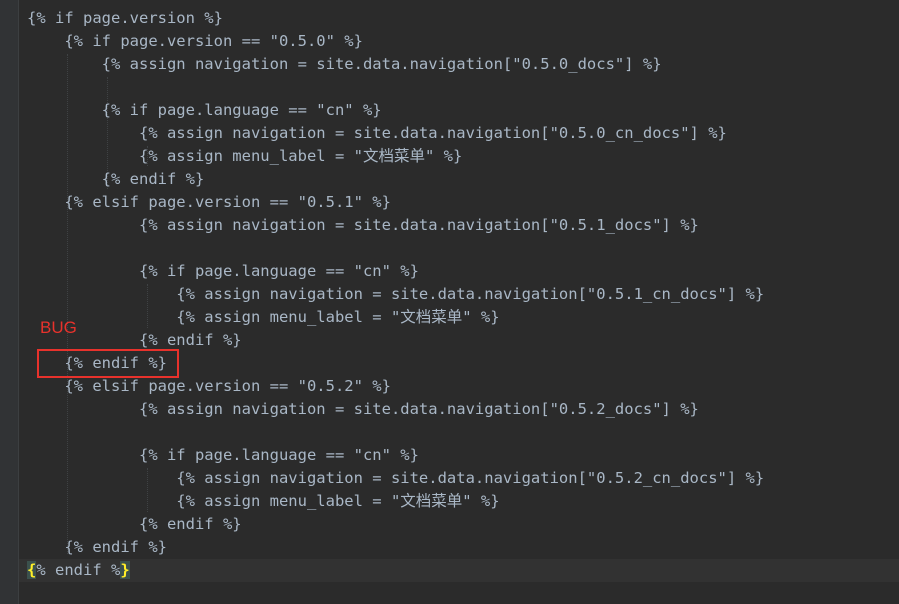 The width and height of the screenshot is (899, 604). Describe the element at coordinates (209, 386) in the screenshot. I see `code-line: {% elsif page.version == "0.5.2" %}` at that location.